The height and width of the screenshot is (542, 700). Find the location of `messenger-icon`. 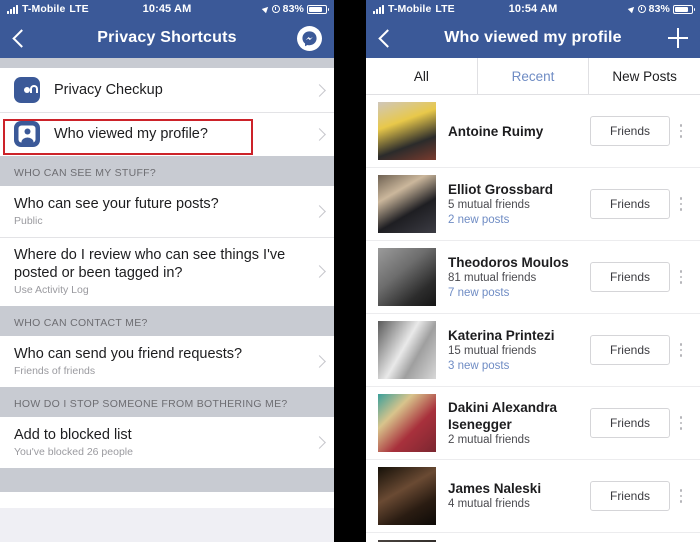

messenger-icon is located at coordinates (309, 38).